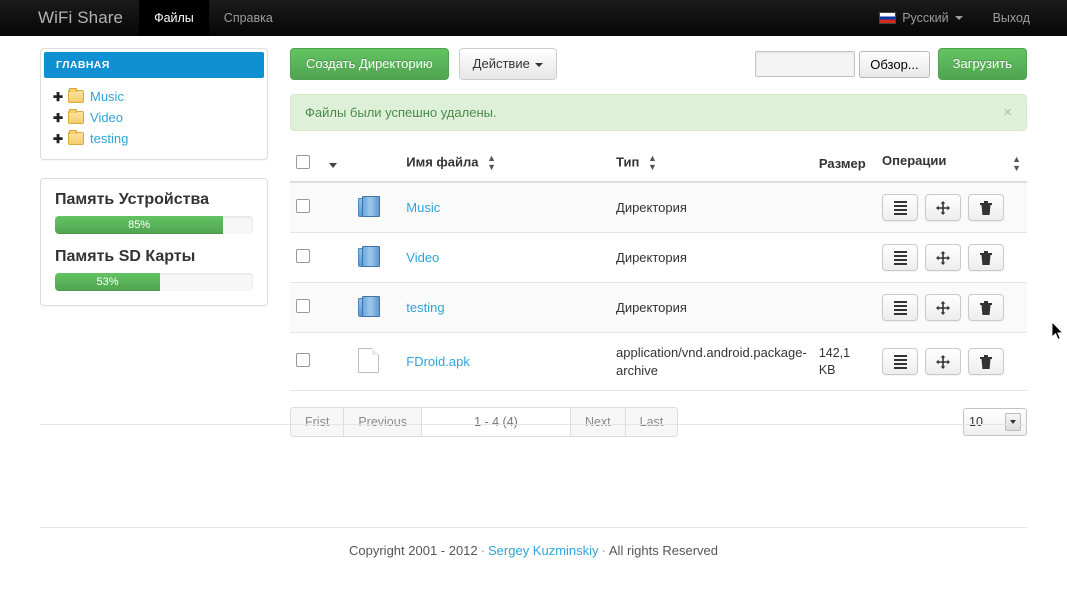 The width and height of the screenshot is (1067, 600). What do you see at coordinates (107, 96) in the screenshot?
I see `tree-item-label: Music` at bounding box center [107, 96].